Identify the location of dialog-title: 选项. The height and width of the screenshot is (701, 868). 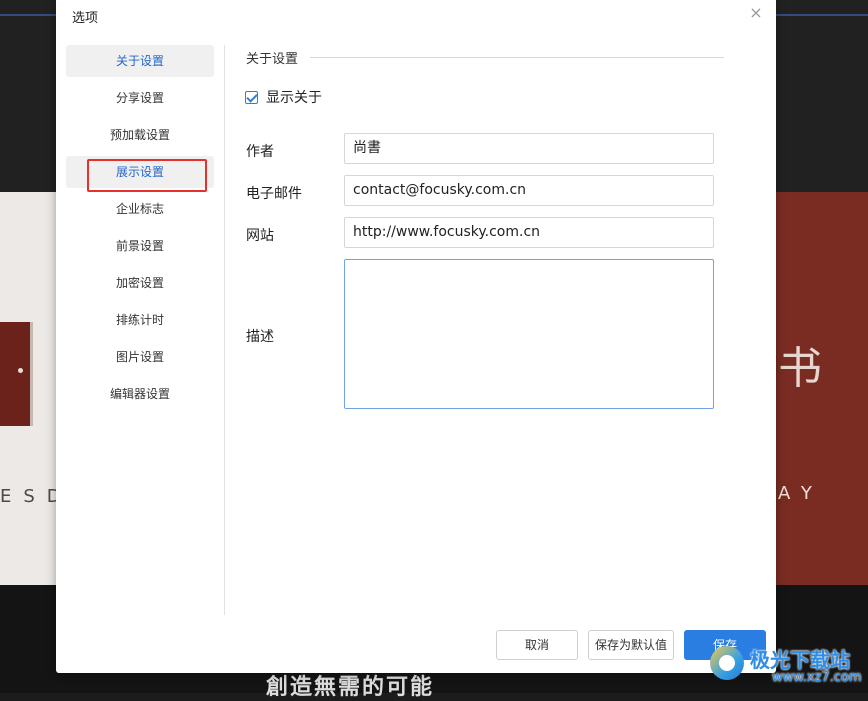
(85, 18).